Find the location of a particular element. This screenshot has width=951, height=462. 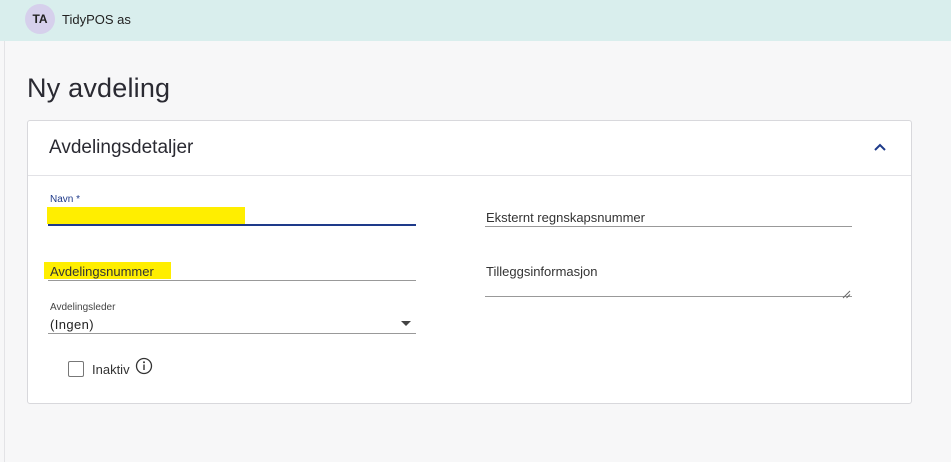

card-title: Avdelingsdetaljer is located at coordinates (121, 147).